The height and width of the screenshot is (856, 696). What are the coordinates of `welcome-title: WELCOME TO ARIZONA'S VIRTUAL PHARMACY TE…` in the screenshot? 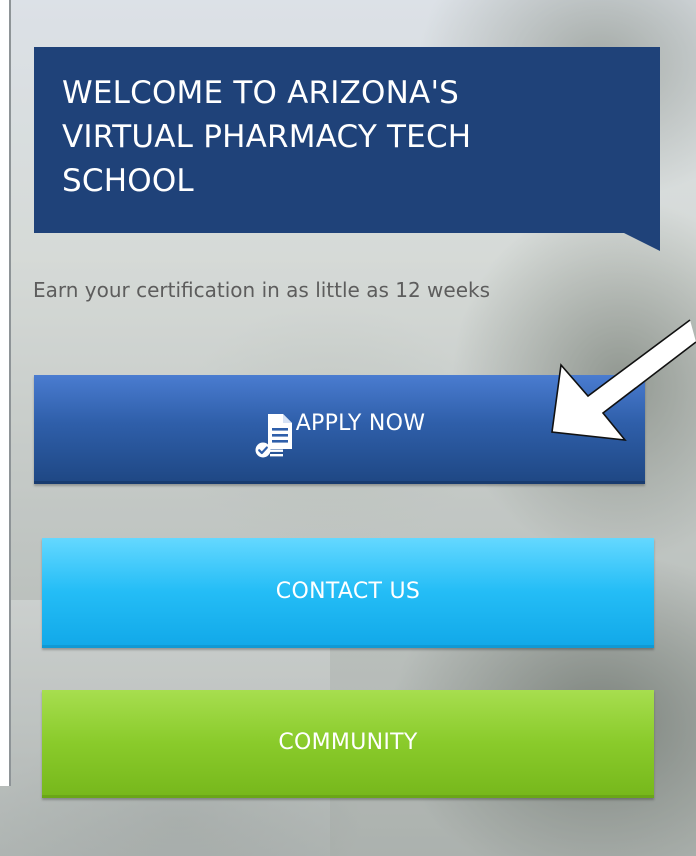 It's located at (267, 137).